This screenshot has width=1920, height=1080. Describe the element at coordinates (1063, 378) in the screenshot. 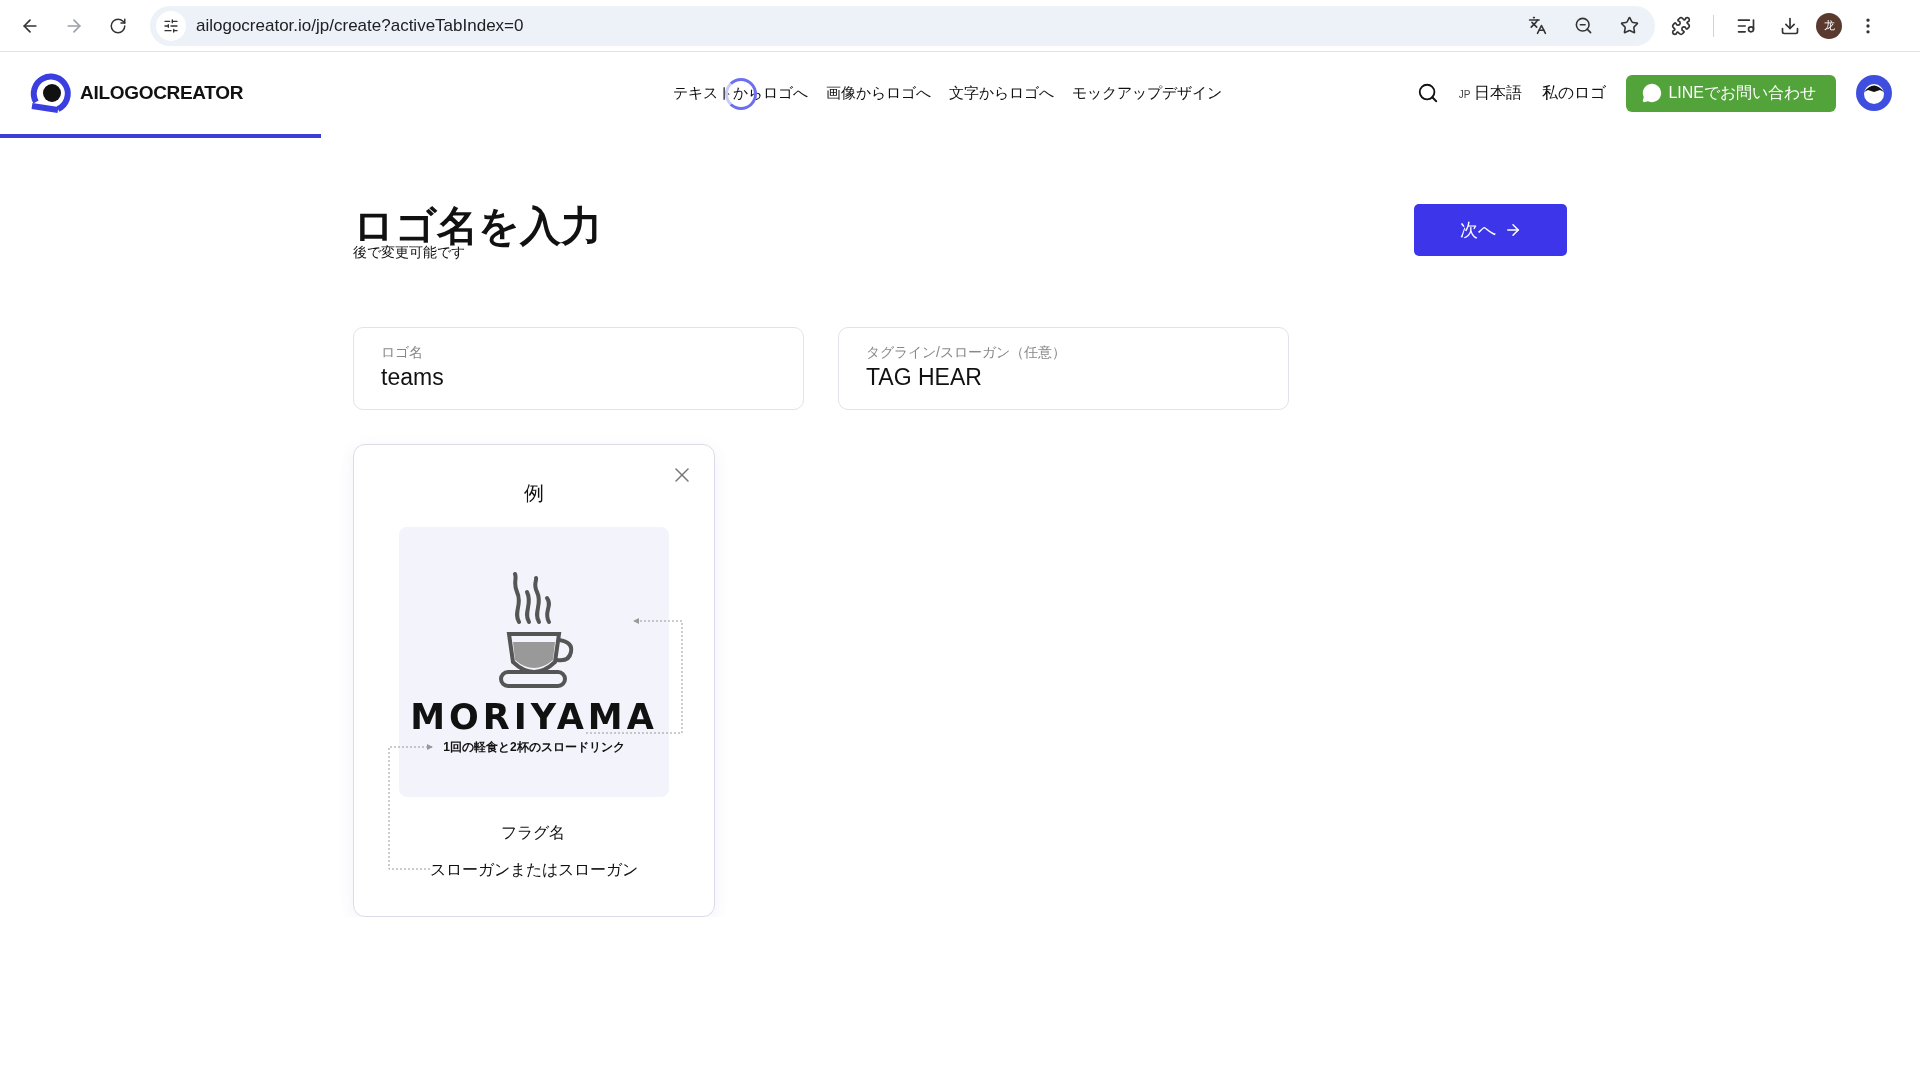

I see `input-field: TAG HEAR` at that location.